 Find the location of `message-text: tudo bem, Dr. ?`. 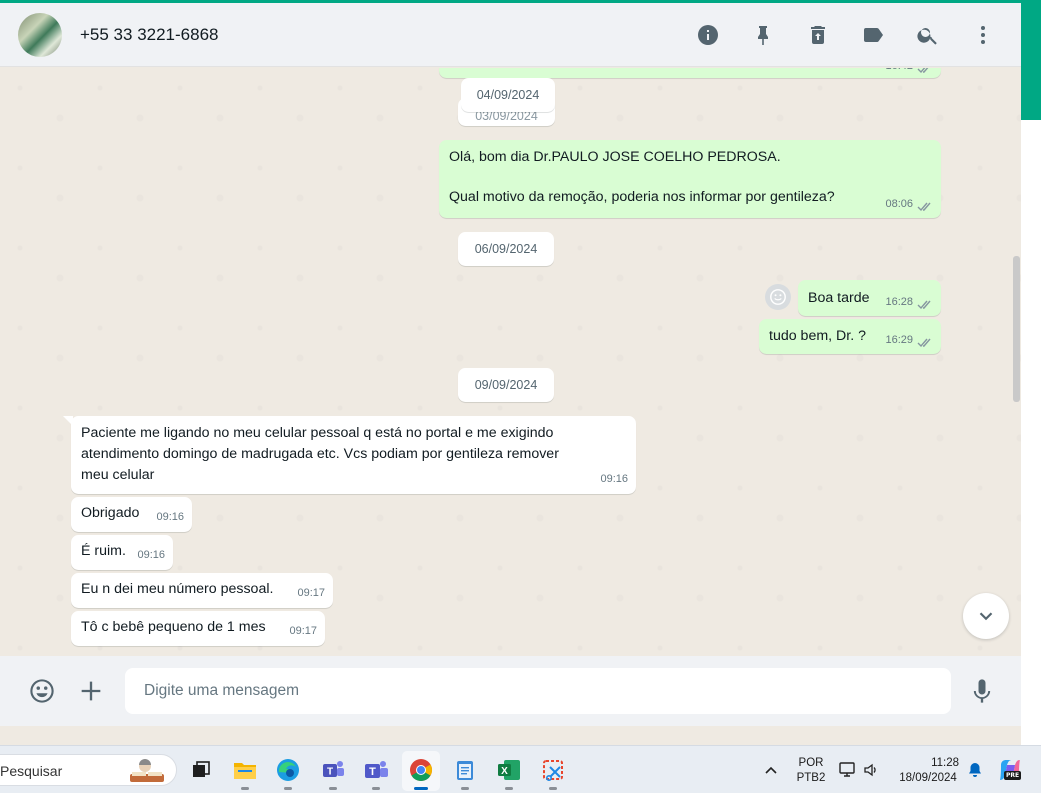

message-text: tudo bem, Dr. ? is located at coordinates (817, 336).